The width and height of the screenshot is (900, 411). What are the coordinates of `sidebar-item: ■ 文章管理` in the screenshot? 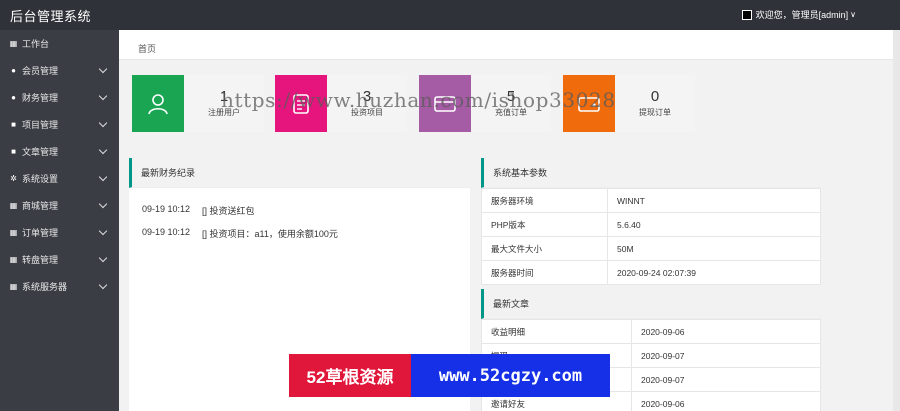 It's located at (59, 151).